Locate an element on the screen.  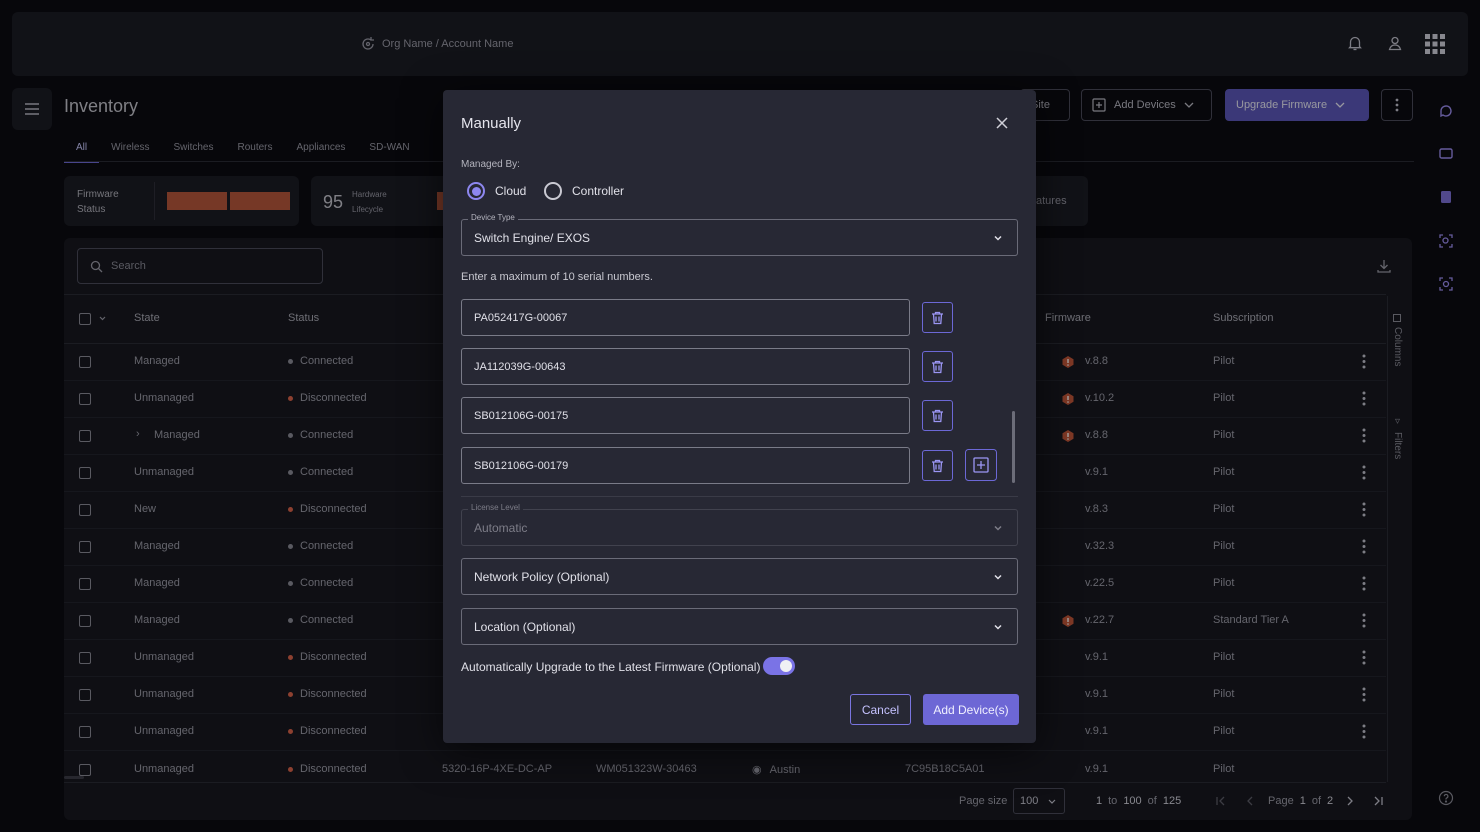
serial-number-input: PA052417G-00067 is located at coordinates (685, 317).